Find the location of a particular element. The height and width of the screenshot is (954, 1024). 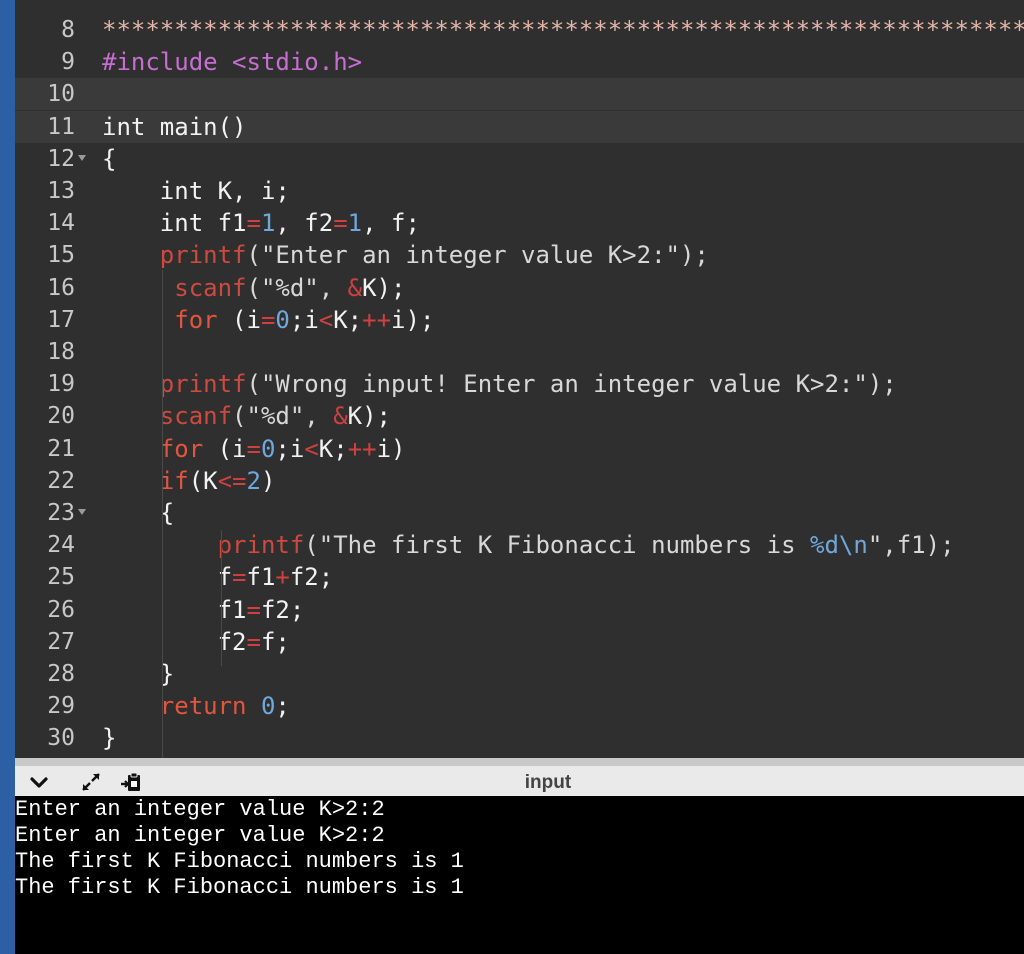

code-text: int K, i; is located at coordinates (196, 191).